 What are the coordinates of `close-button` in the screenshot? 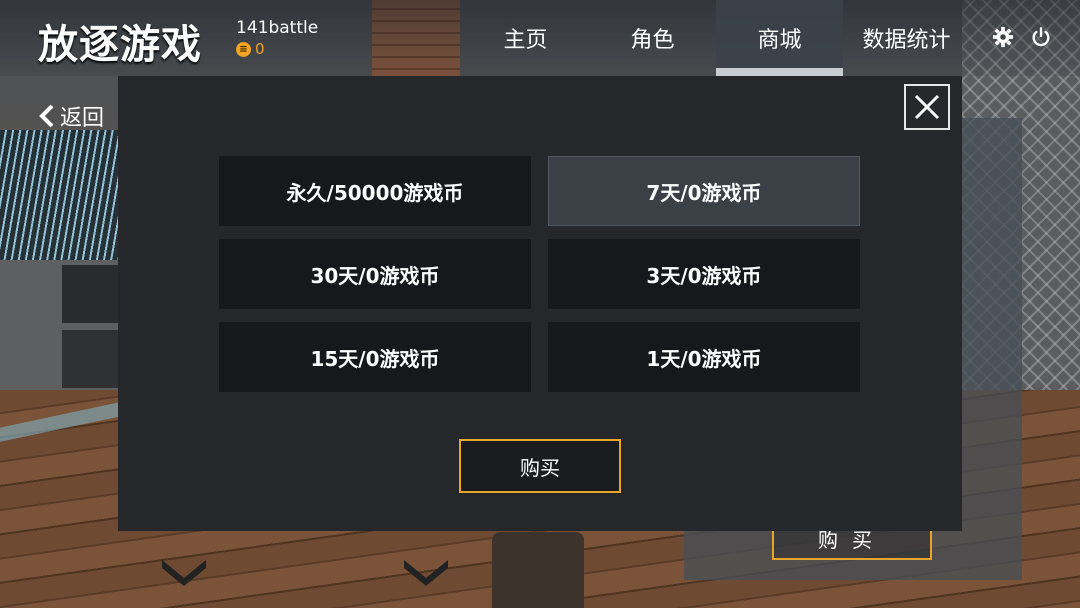 It's located at (927, 107).